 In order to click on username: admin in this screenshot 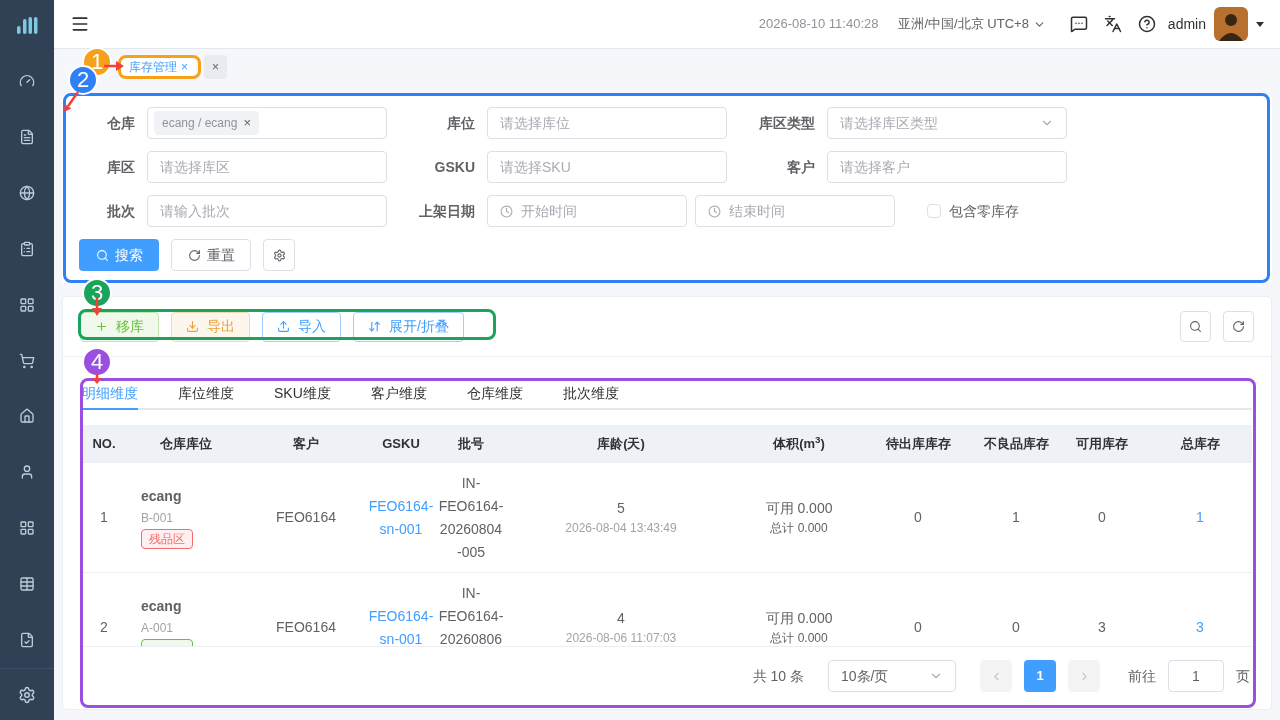, I will do `click(1186, 24)`.